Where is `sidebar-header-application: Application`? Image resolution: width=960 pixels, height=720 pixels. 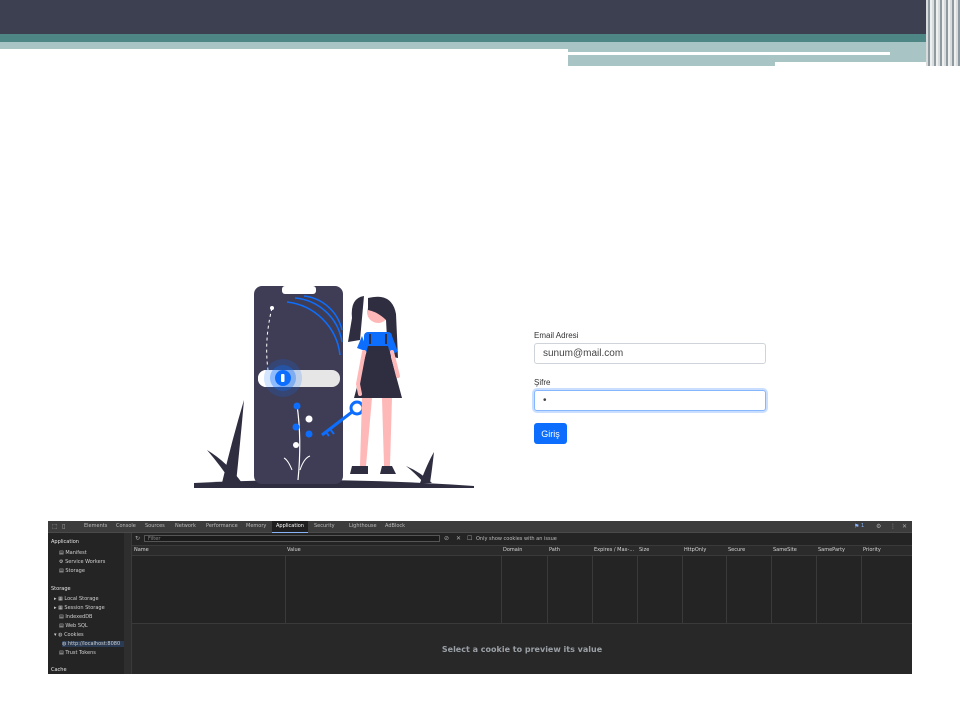
sidebar-header-application: Application is located at coordinates (65, 542).